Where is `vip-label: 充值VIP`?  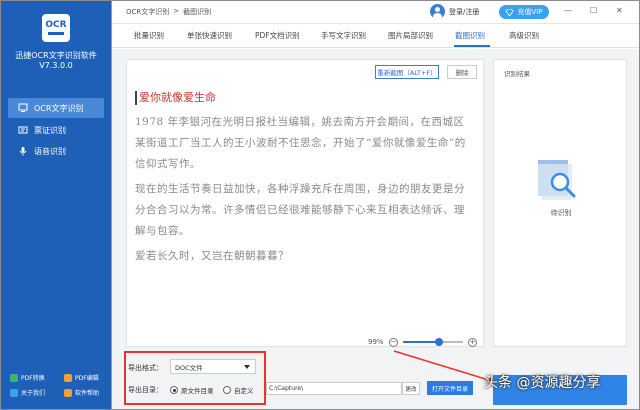 vip-label: 充值VIP is located at coordinates (530, 12).